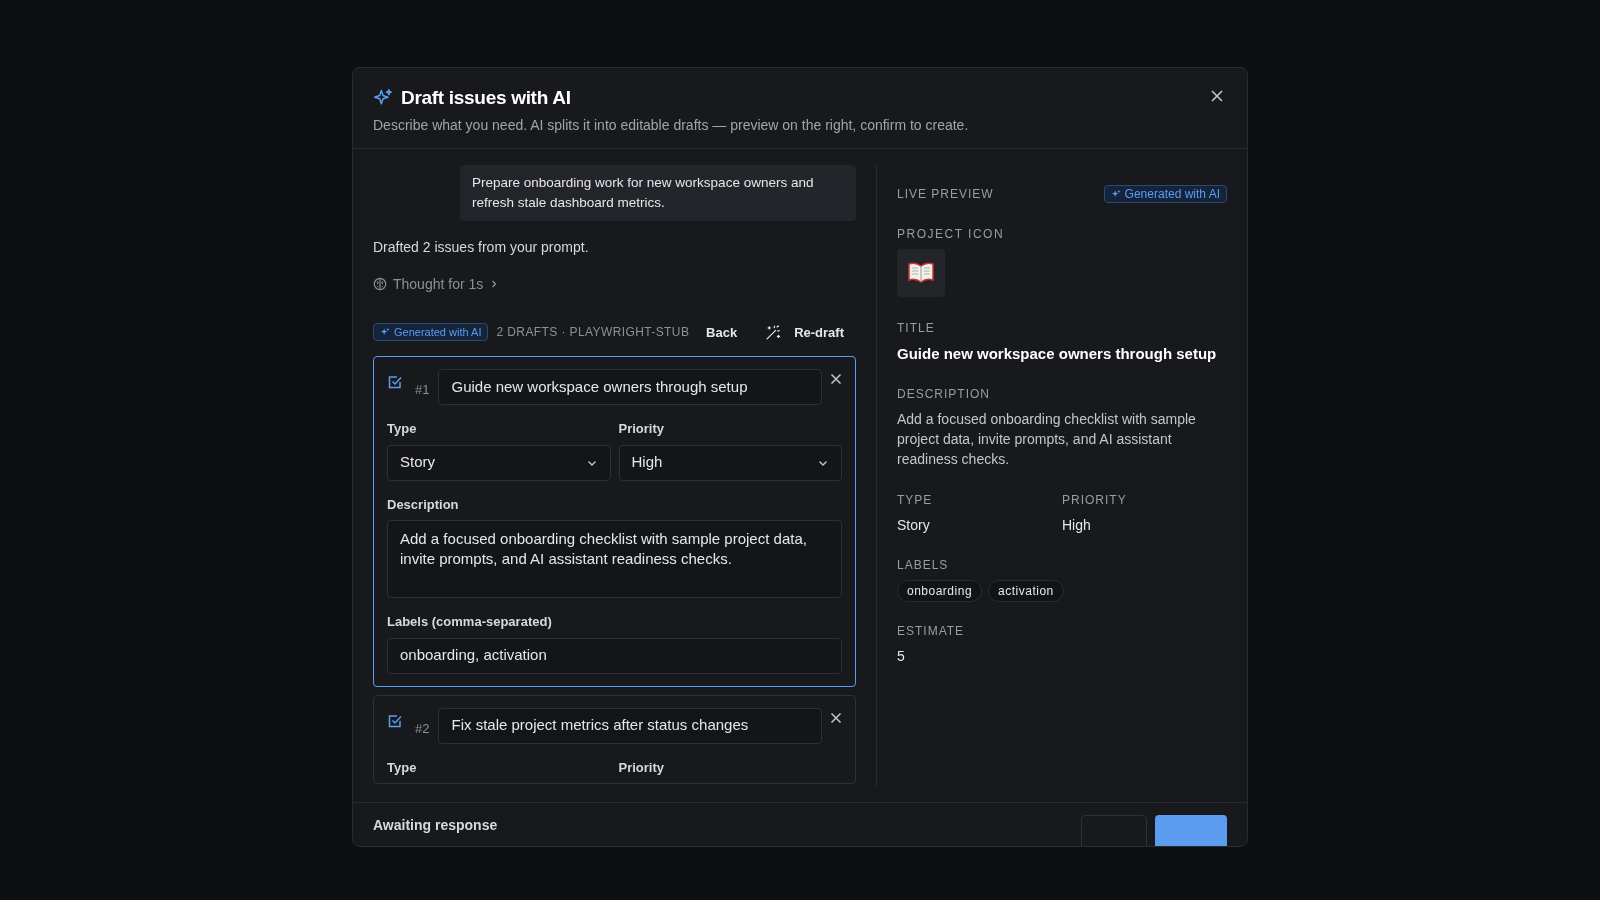 The image size is (1600, 900). Describe the element at coordinates (944, 394) in the screenshot. I see `field-label: DESCRIPTION` at that location.